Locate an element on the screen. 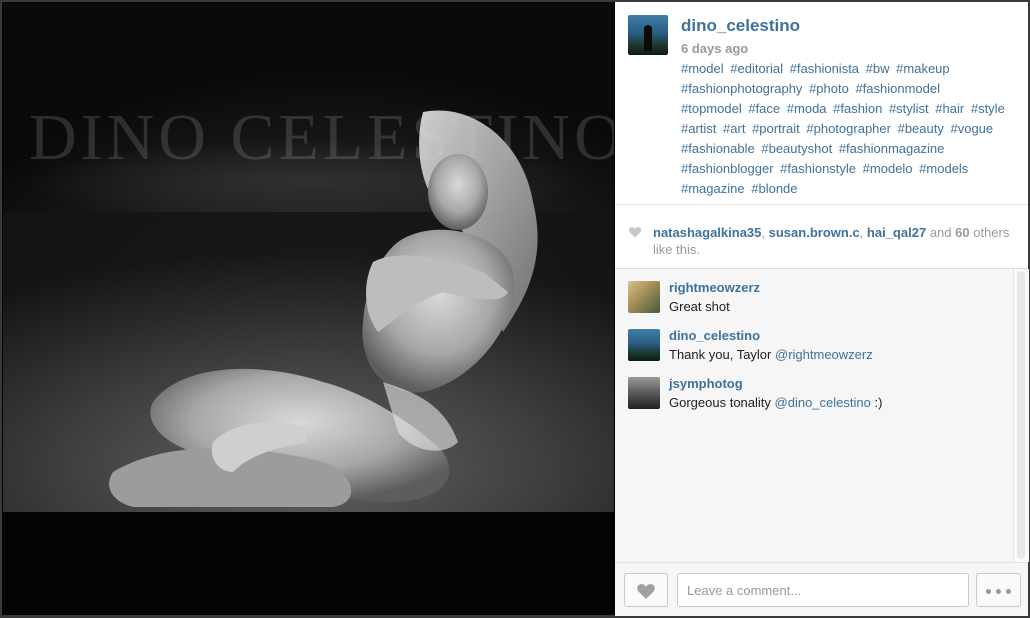 The width and height of the screenshot is (1030, 618). hashtag: #bw is located at coordinates (878, 68).